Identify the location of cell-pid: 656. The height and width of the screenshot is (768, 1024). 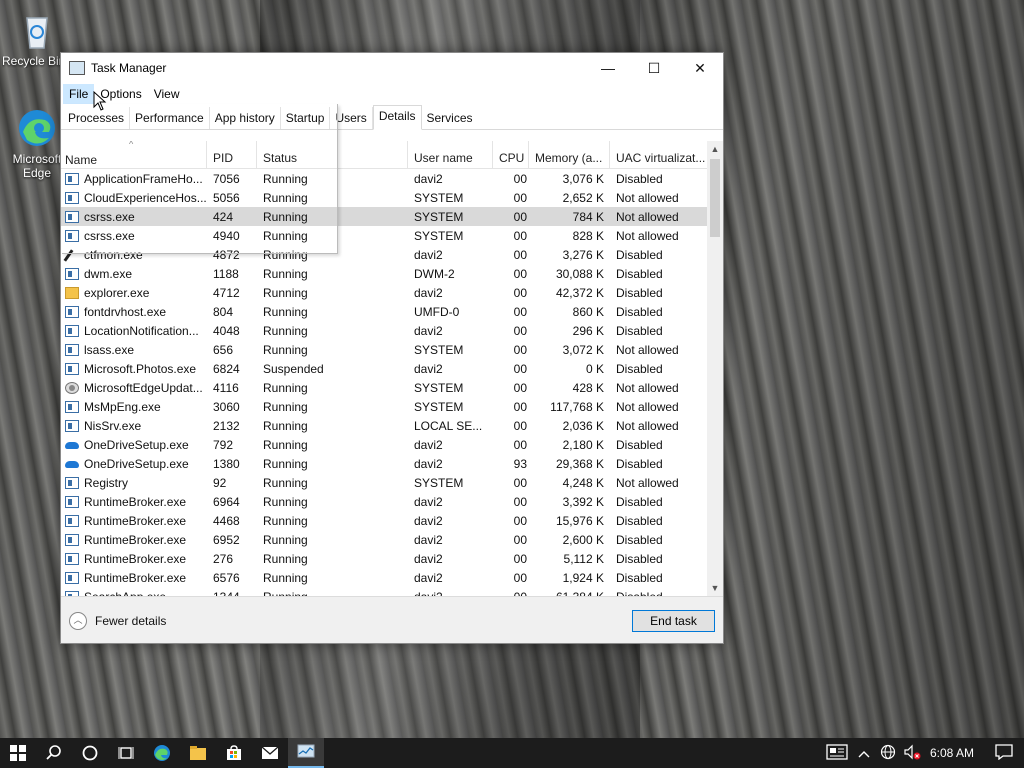
(223, 349).